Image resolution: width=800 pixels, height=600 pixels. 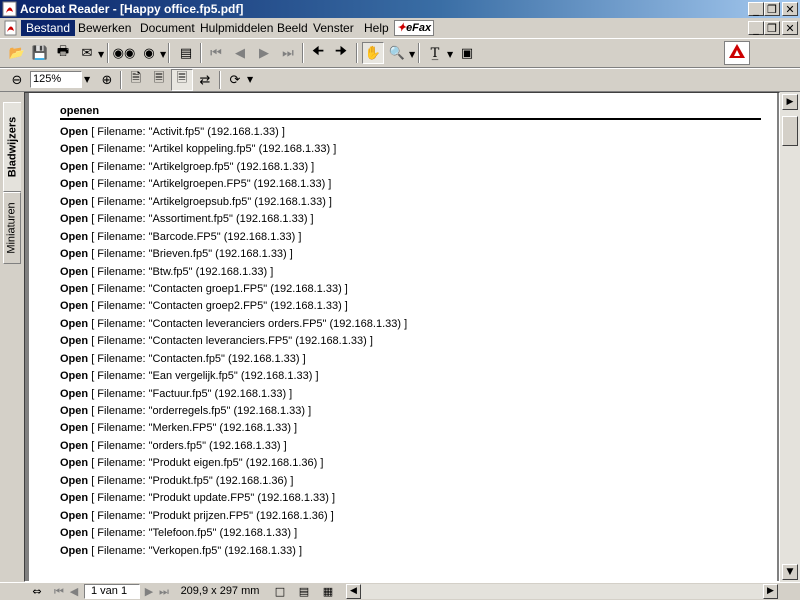 What do you see at coordinates (104, 28) in the screenshot?
I see `menu-bewerken: Bewerken` at bounding box center [104, 28].